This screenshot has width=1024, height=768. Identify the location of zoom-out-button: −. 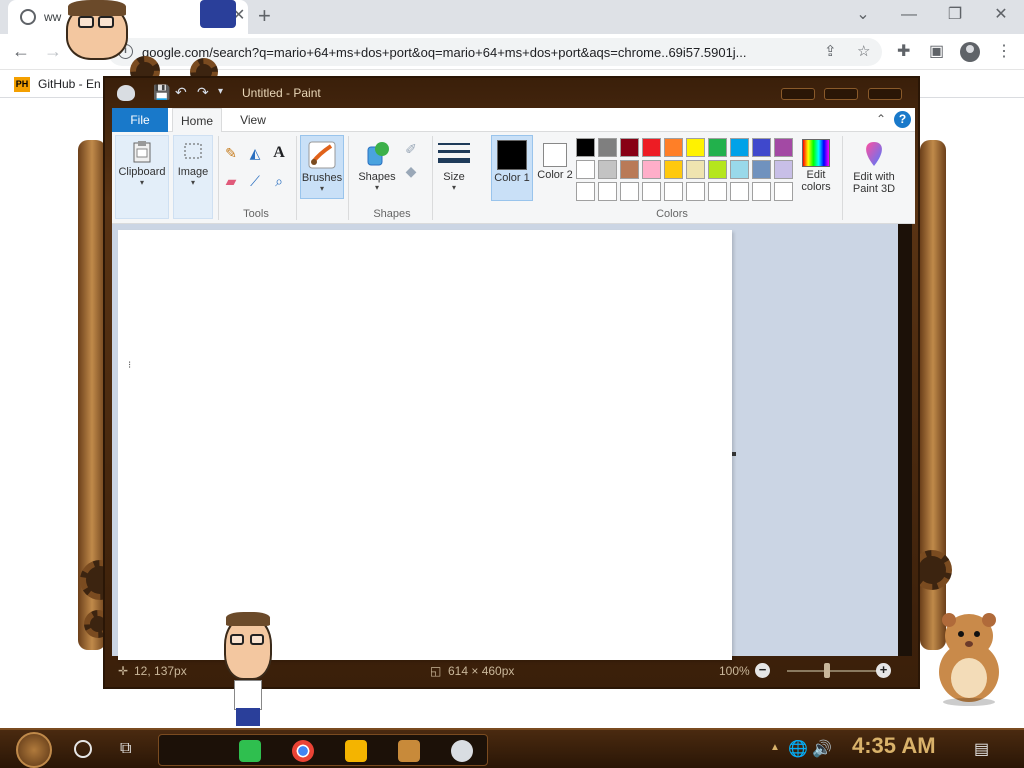
(762, 670).